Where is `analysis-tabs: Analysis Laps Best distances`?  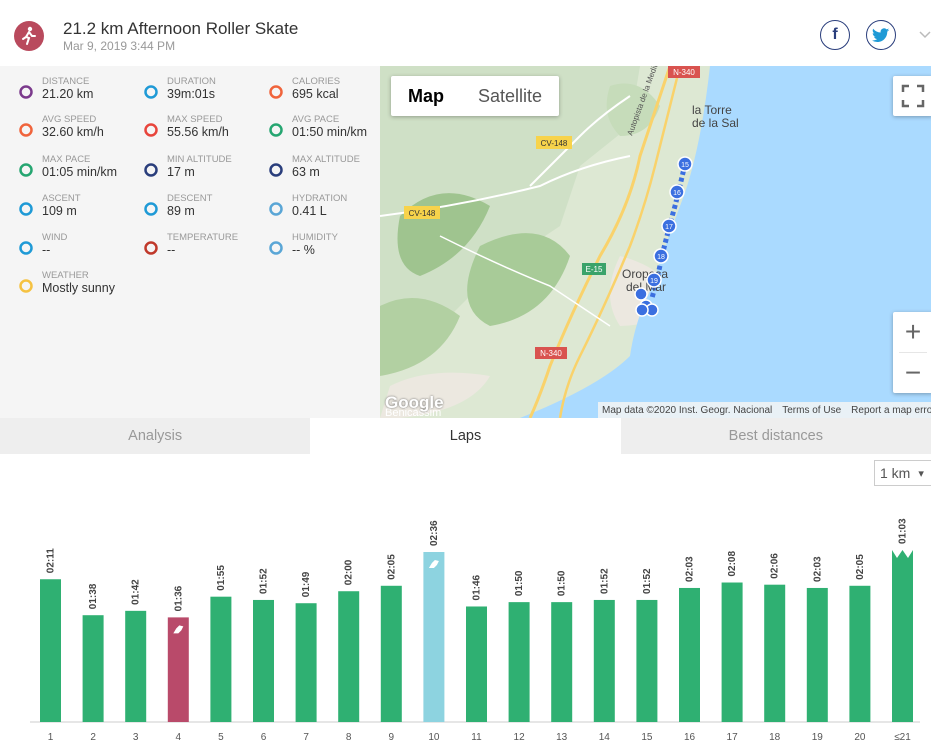
analysis-tabs: Analysis Laps Best distances is located at coordinates (465, 436).